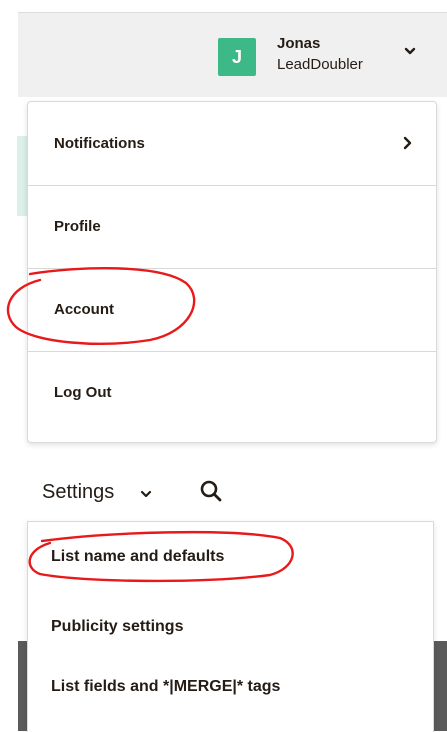 This screenshot has width=447, height=732. I want to click on menu-item-notifications: Notifications, so click(232, 143).